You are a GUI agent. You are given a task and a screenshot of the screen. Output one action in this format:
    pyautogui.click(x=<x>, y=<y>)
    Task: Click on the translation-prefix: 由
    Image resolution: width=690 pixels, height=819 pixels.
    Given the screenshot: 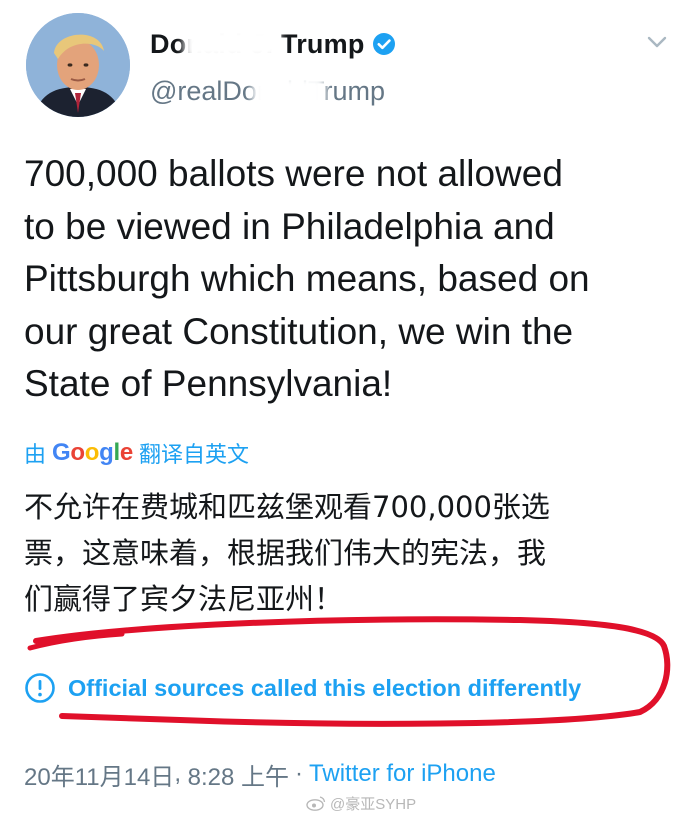 What is the action you would take?
    pyautogui.click(x=35, y=454)
    